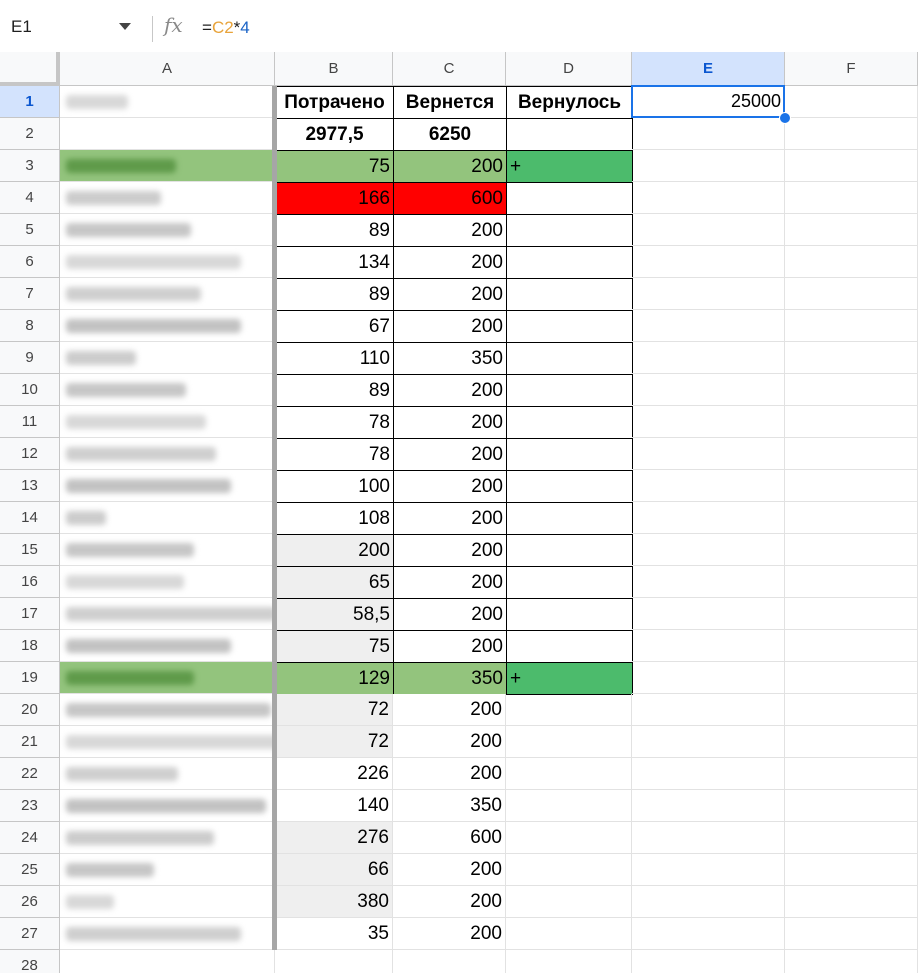  What do you see at coordinates (334, 102) in the screenshot?
I see `cell-b1: Потрачено` at bounding box center [334, 102].